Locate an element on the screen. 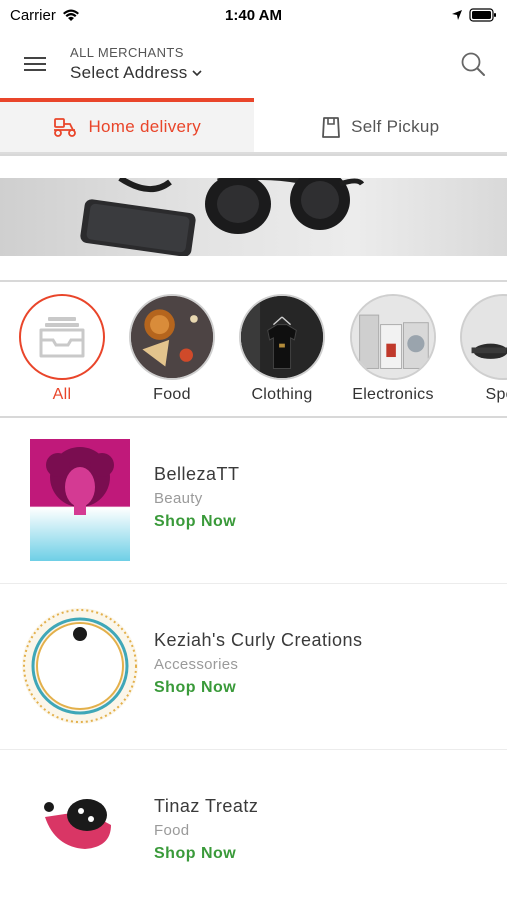 This screenshot has height=900, width=507. food-image is located at coordinates (172, 337).